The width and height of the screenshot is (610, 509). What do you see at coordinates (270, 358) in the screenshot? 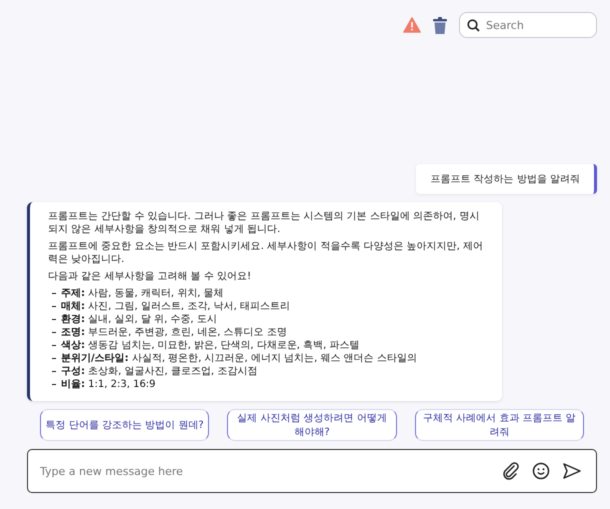
I see `list-item: 분위기/스타일: 사실적, 평온한, 시끄러운, 에너지 넘치는, 웨스 앤더슨 스타일의` at bounding box center [270, 358].